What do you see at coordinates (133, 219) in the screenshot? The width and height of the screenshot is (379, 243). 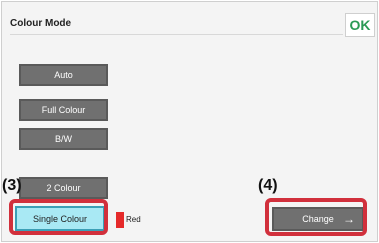 I see `colour-swatch-label: Red` at bounding box center [133, 219].